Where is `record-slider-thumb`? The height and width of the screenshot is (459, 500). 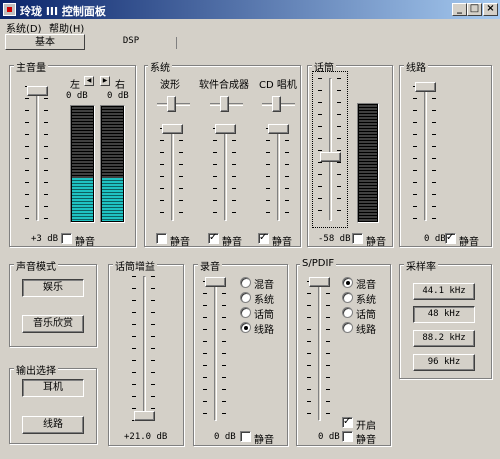
record-slider-thumb is located at coordinates (215, 282).